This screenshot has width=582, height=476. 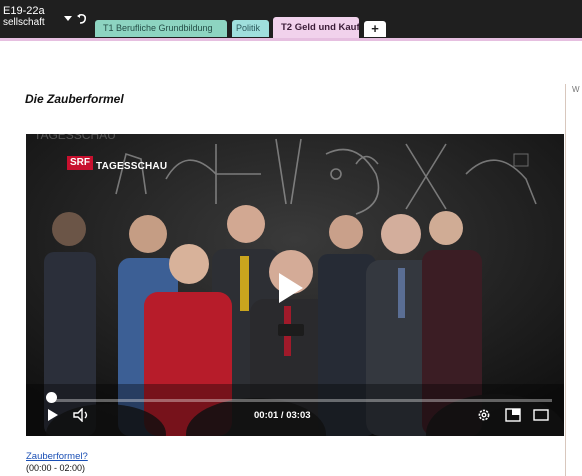 I want to click on tab-label: Politik, so click(x=248, y=28).